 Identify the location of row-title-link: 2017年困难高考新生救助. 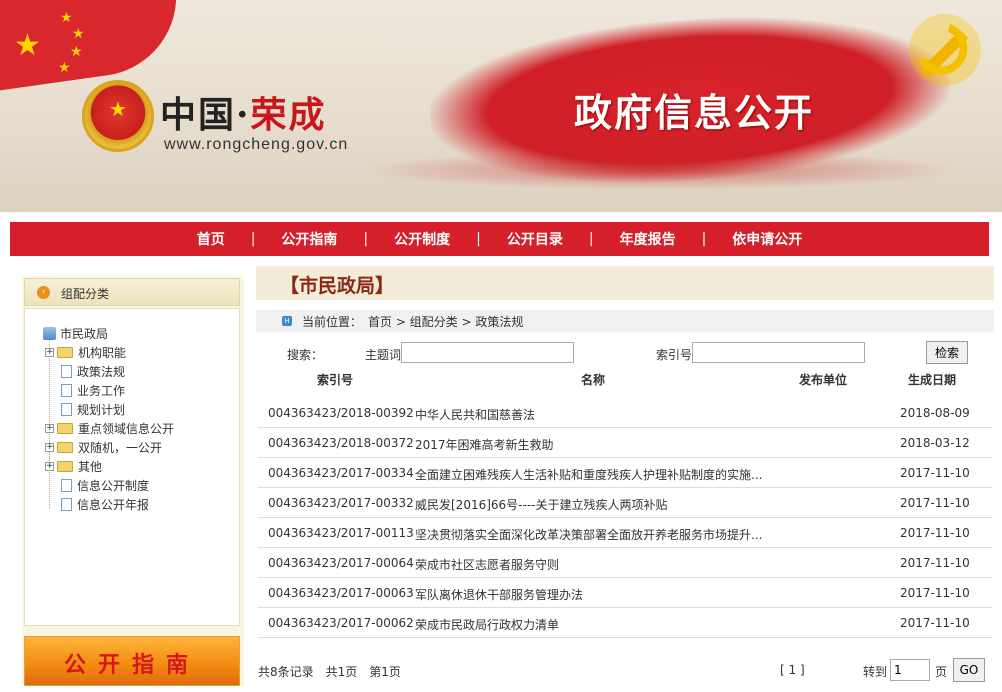
(484, 444).